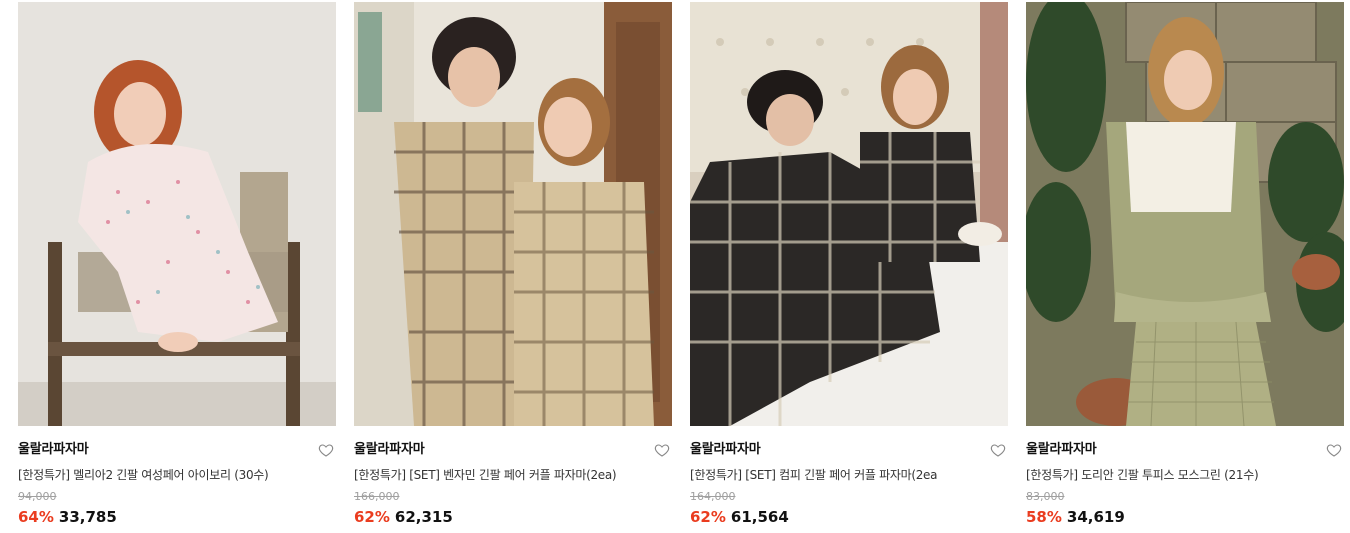 The image size is (1350, 533). I want to click on product-name: [한정특가] [SET] 컴피 긴팔 페어 커플 파자마(2ea, so click(849, 475).